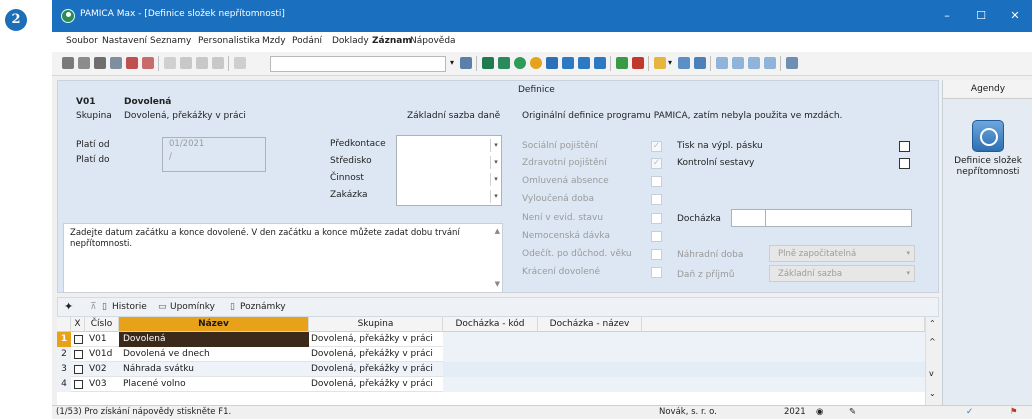  What do you see at coordinates (274, 41) in the screenshot?
I see `menu-mzdy: Mzdy` at bounding box center [274, 41].